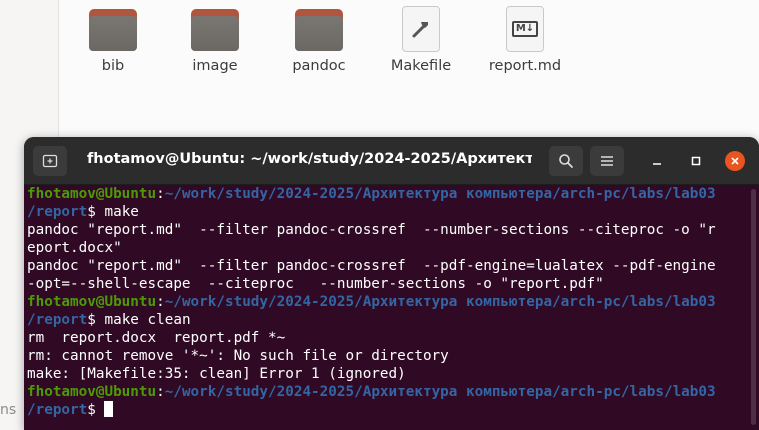 The image size is (759, 430). I want to click on maximize-button, so click(696, 161).